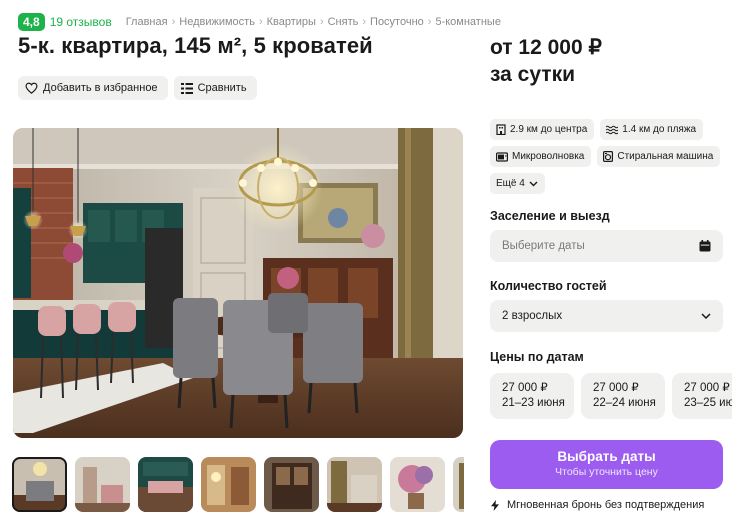 The width and height of the screenshot is (732, 529). What do you see at coordinates (606, 456) in the screenshot?
I see `select-dates-label: Выбрать даты` at bounding box center [606, 456].